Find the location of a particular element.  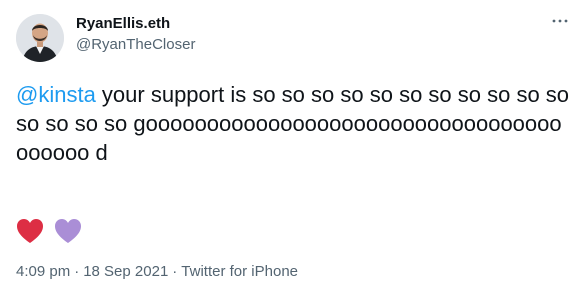

avatar is located at coordinates (40, 38).